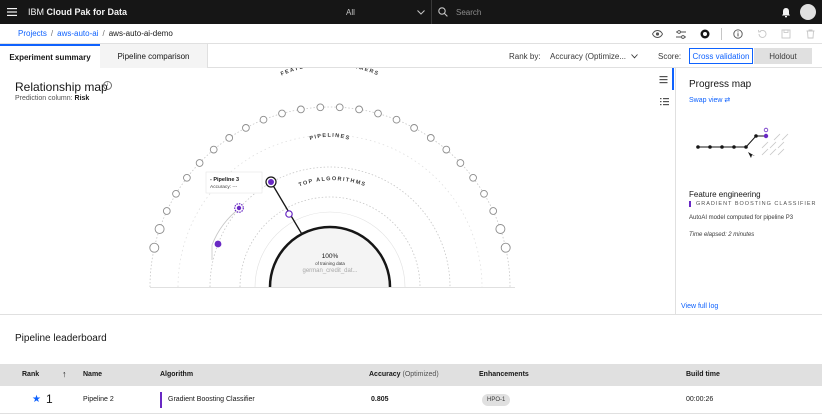 The image size is (822, 420). I want to click on swap-view-link: Swap view ⇄, so click(709, 100).